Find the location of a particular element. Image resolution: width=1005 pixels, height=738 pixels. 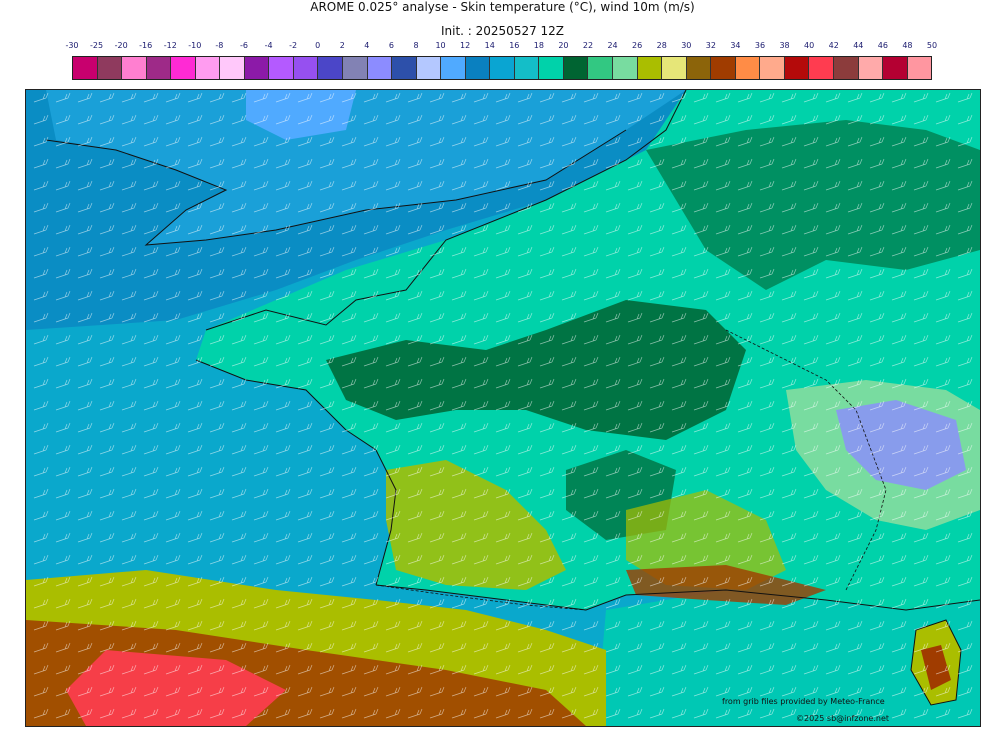

credit-data-source: from grib files provided by Meteo-France is located at coordinates (803, 701).